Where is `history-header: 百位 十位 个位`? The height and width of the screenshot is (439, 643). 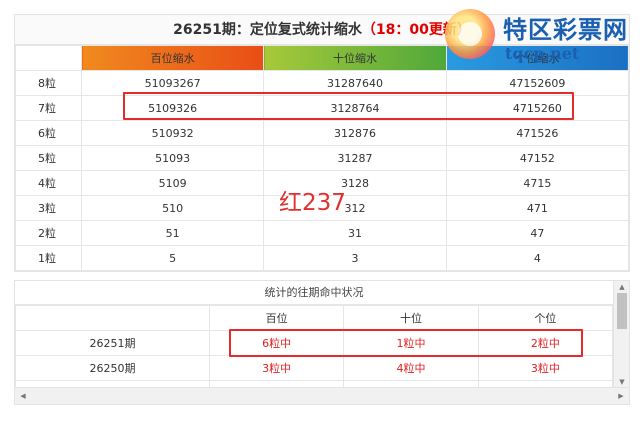
history-header: 百位 十位 个位 is located at coordinates (314, 318).